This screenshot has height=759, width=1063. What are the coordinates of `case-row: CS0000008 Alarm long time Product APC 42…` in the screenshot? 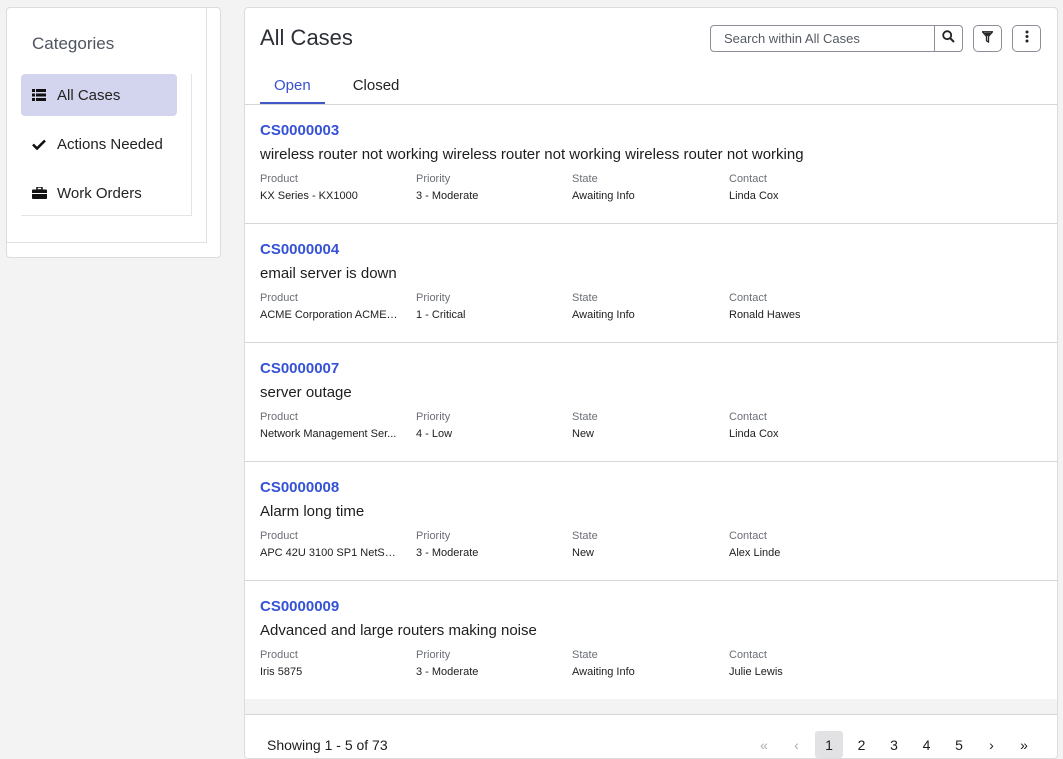 It's located at (651, 521).